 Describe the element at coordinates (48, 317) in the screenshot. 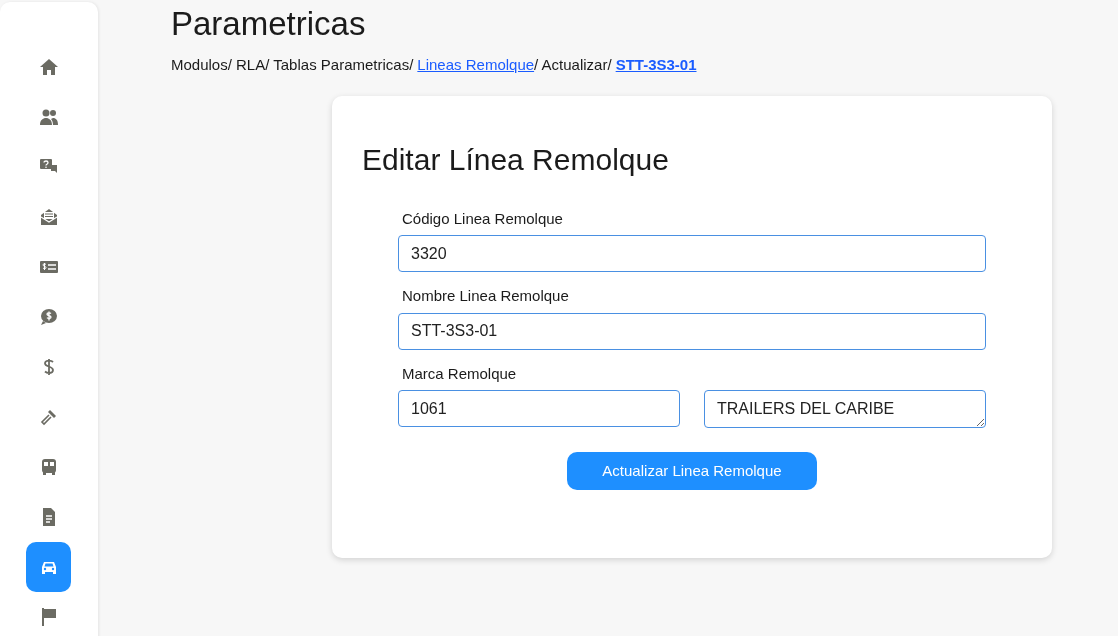

I see `dollar-chat-icon` at that location.